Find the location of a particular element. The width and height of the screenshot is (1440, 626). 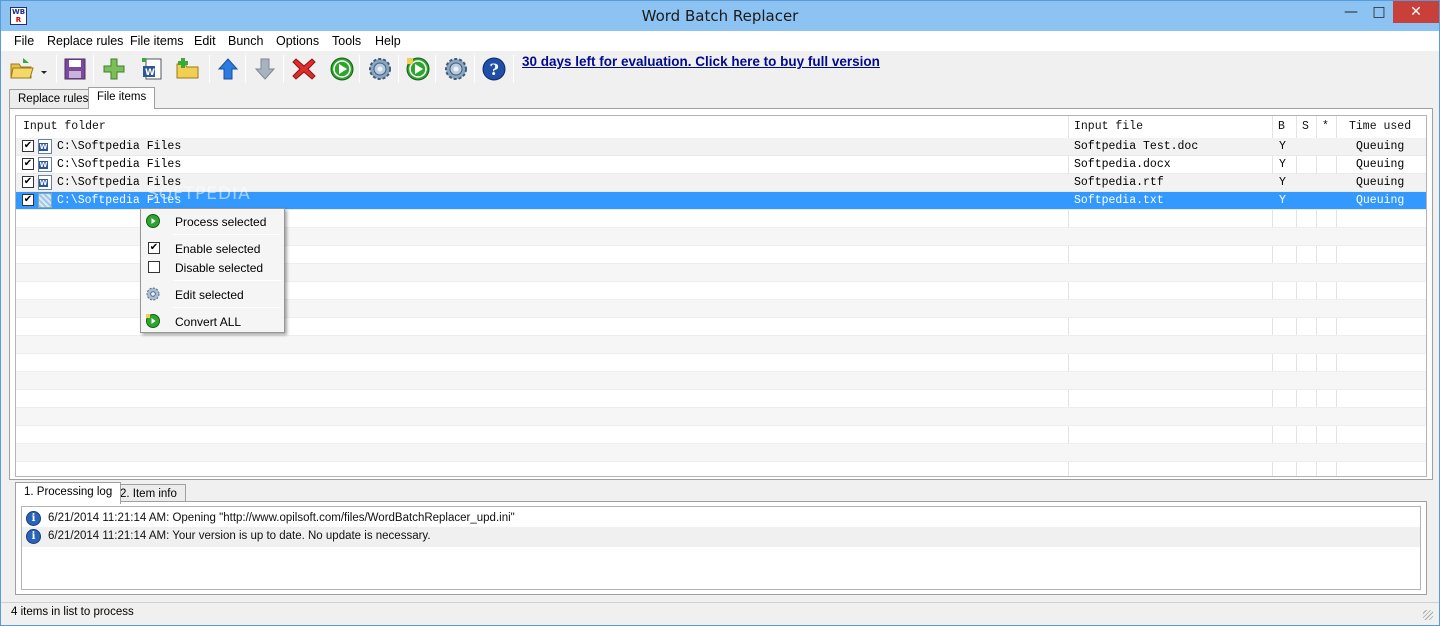

col-time-used: Time used is located at coordinates (1380, 126).